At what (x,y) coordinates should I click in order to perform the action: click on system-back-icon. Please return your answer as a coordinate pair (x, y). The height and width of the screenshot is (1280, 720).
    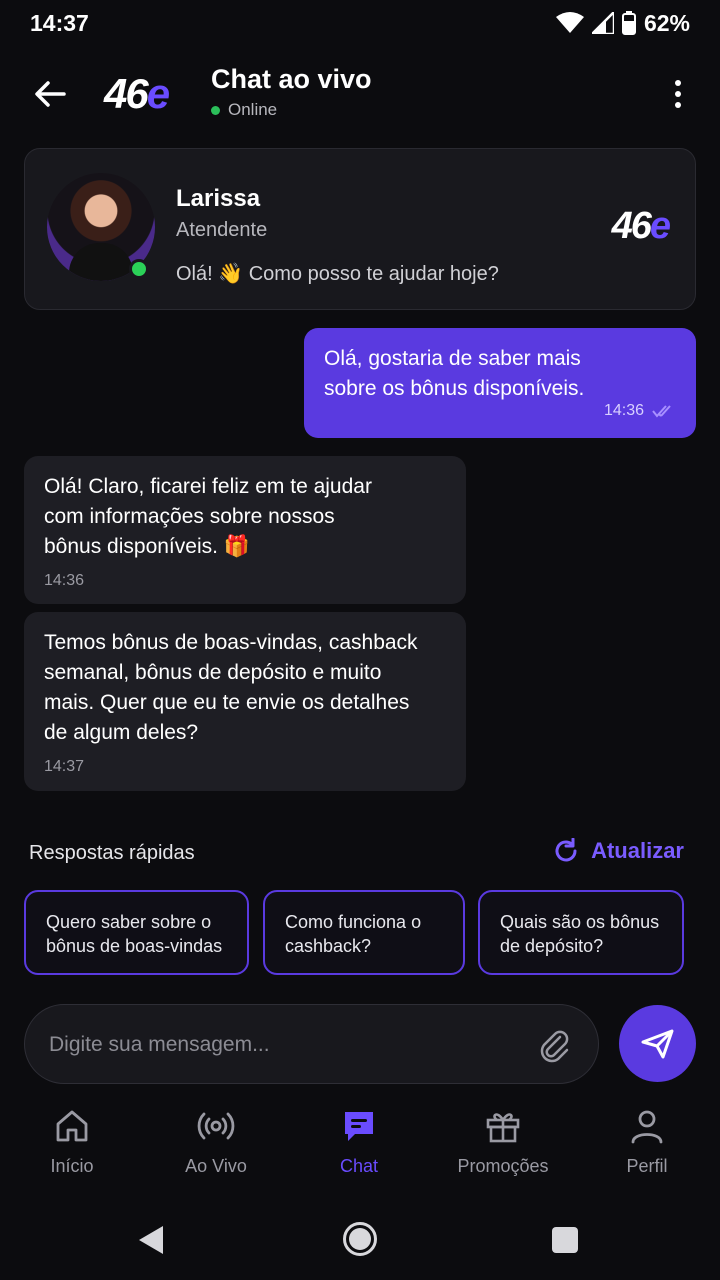
    Looking at the image, I should click on (151, 1240).